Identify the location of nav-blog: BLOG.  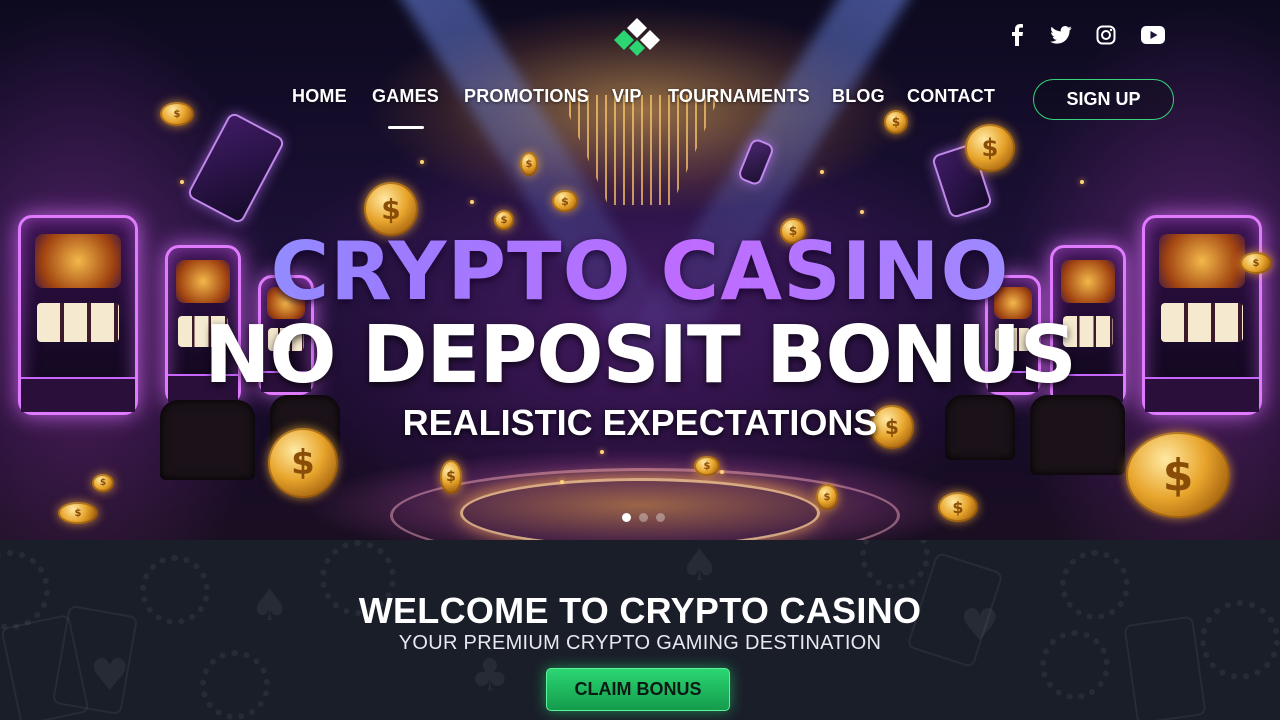
(858, 96).